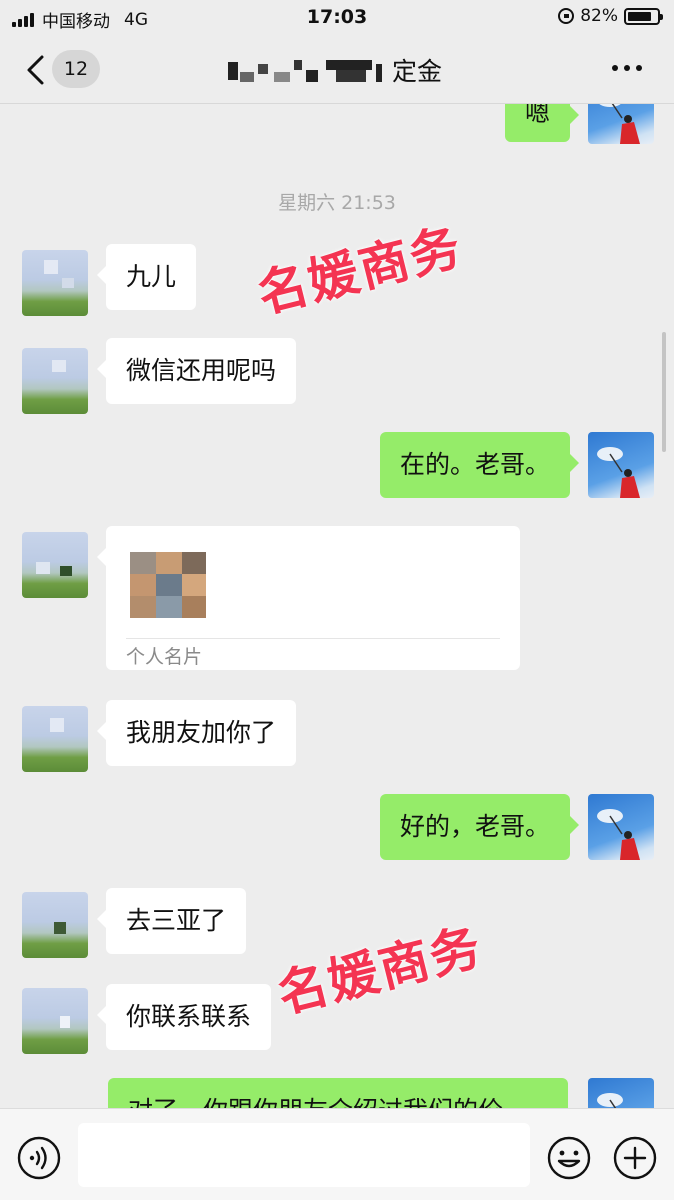  I want to click on chevron-left-icon, so click(35, 70).